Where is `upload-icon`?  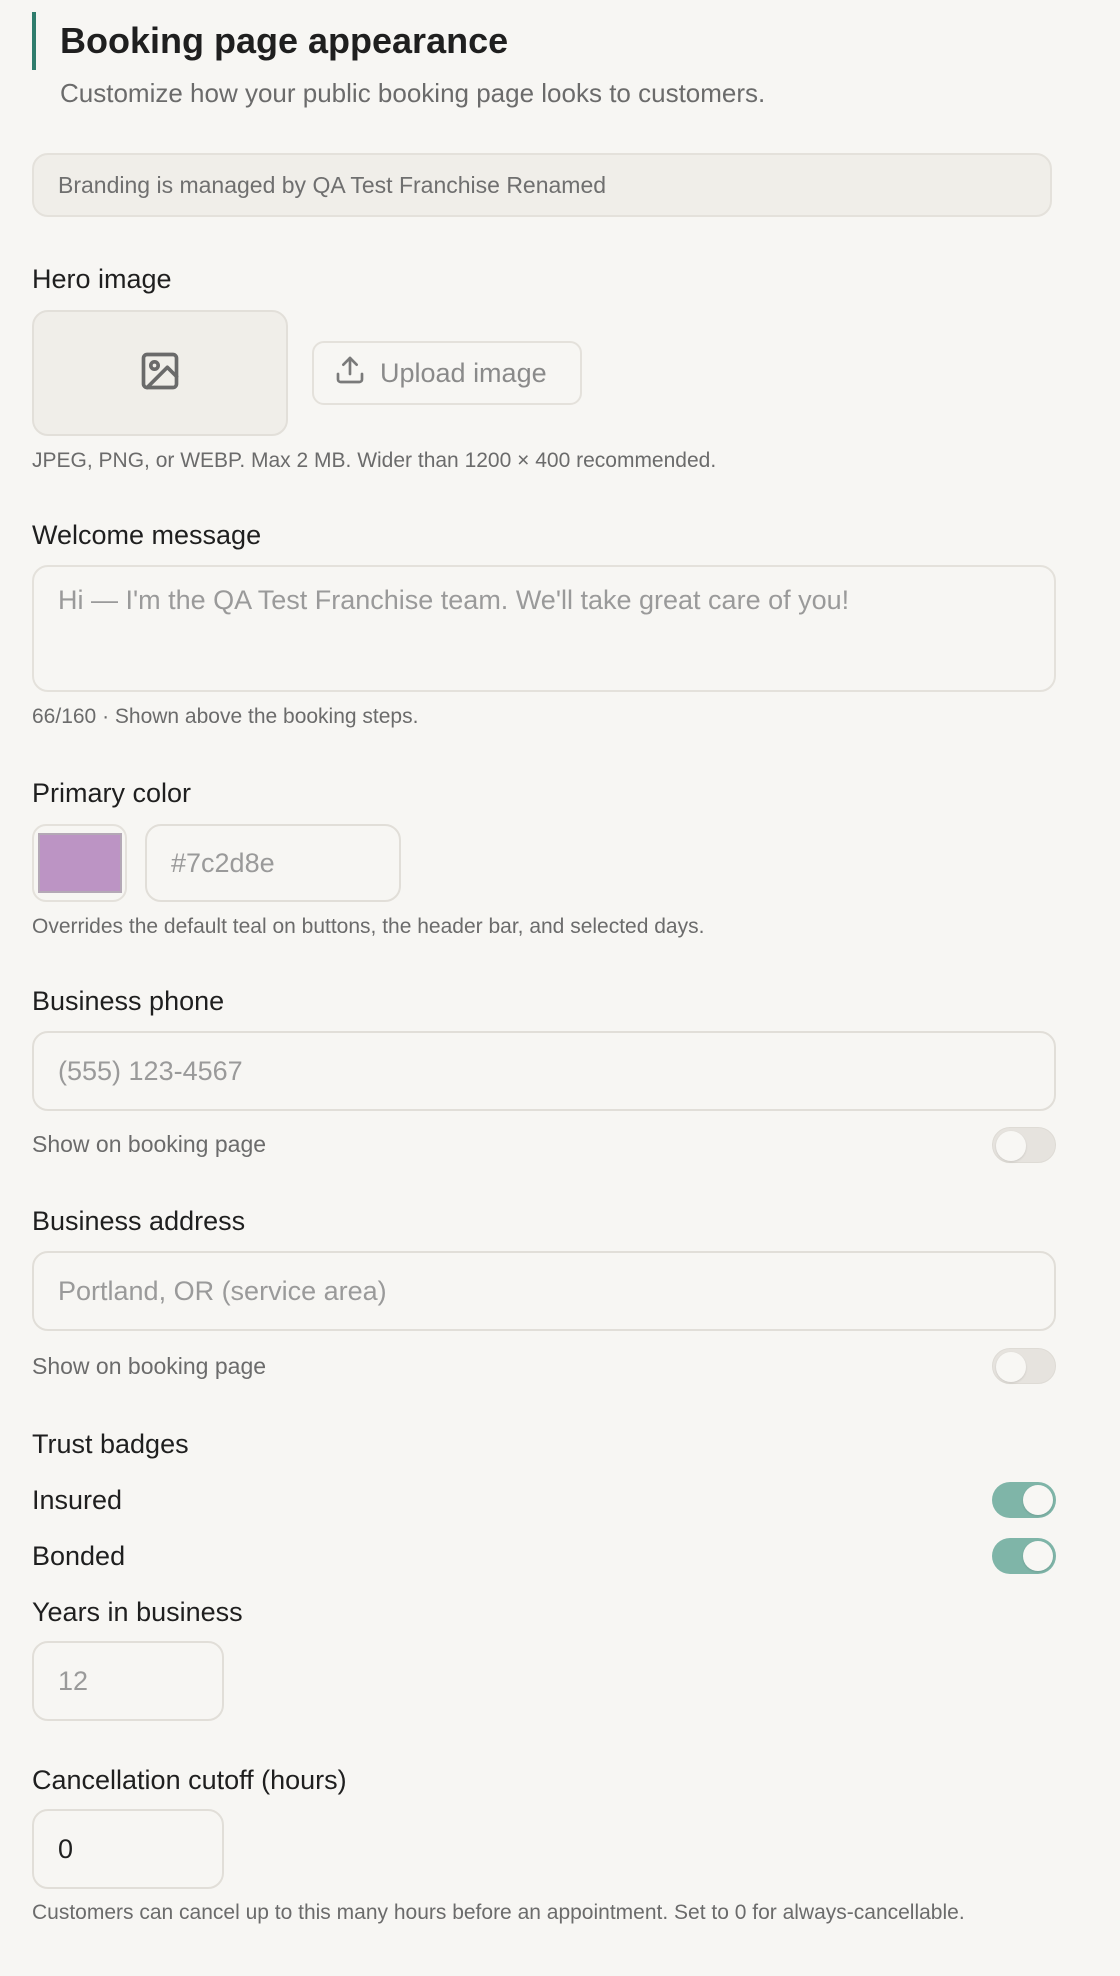 upload-icon is located at coordinates (357, 373).